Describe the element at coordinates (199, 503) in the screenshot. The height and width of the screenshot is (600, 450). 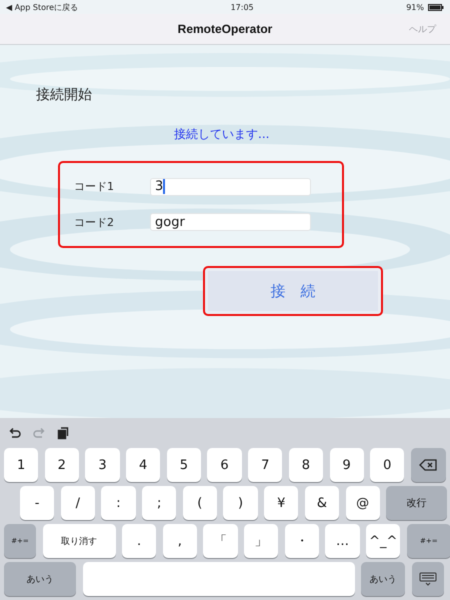
I see `keyboard-key: (` at that location.